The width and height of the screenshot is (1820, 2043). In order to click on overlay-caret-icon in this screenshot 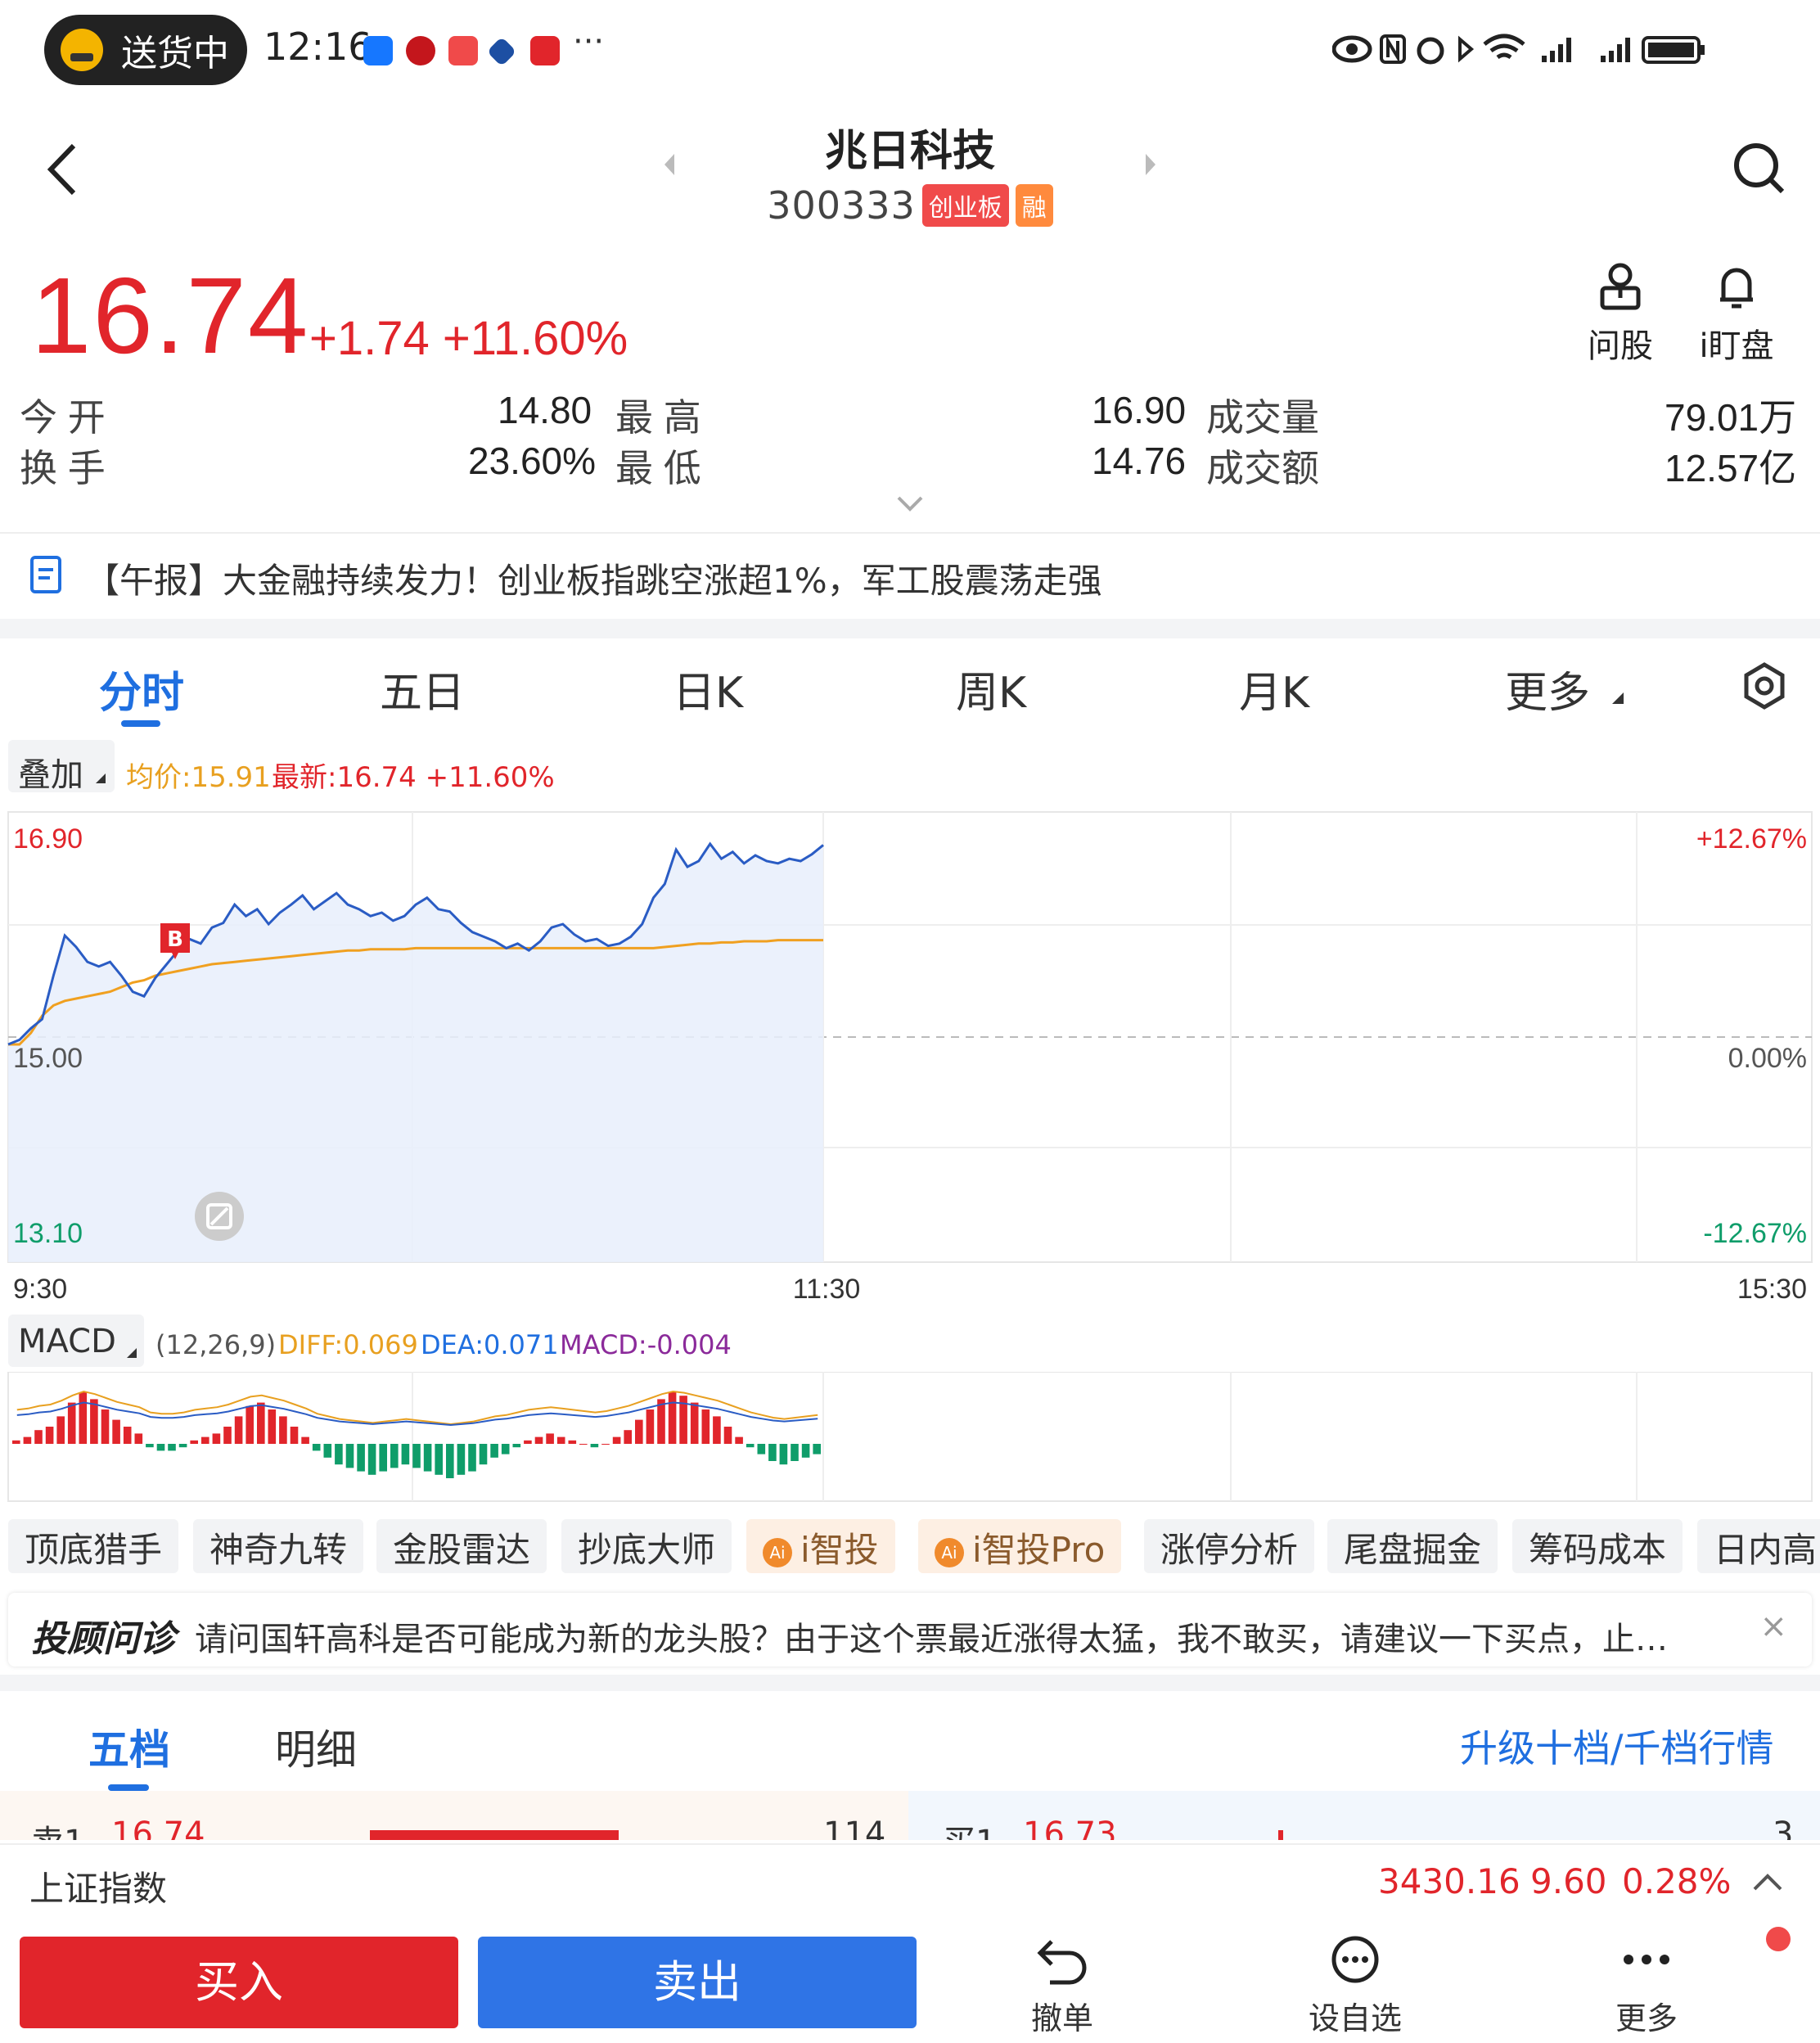, I will do `click(101, 778)`.